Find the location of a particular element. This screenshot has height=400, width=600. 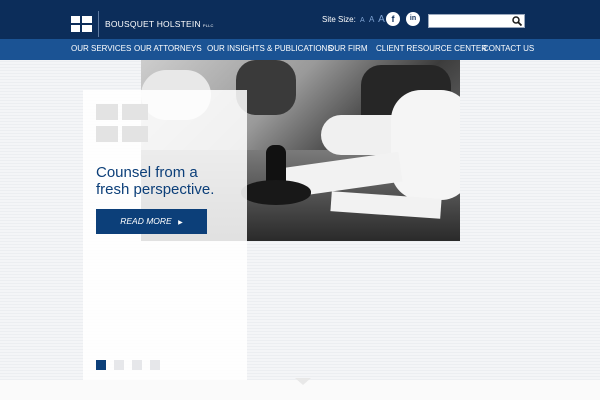

logo-text: BOUSQUET HOLSTEIN PLLC is located at coordinates (159, 24).